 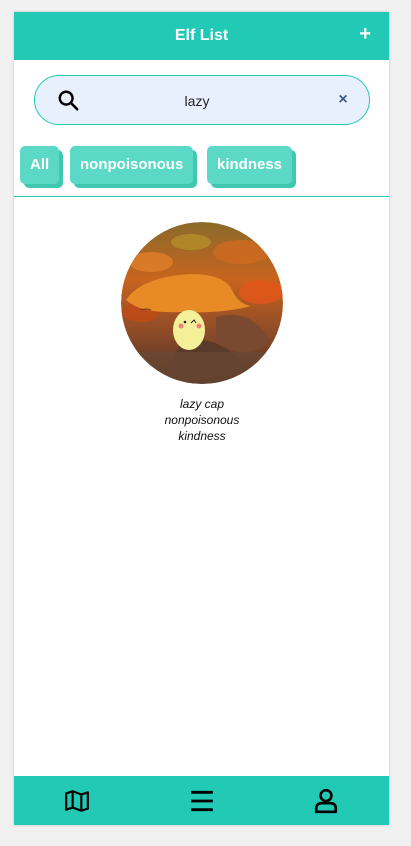 I want to click on result-caption: lazy cap nonpoisonous kindness, so click(x=202, y=420).